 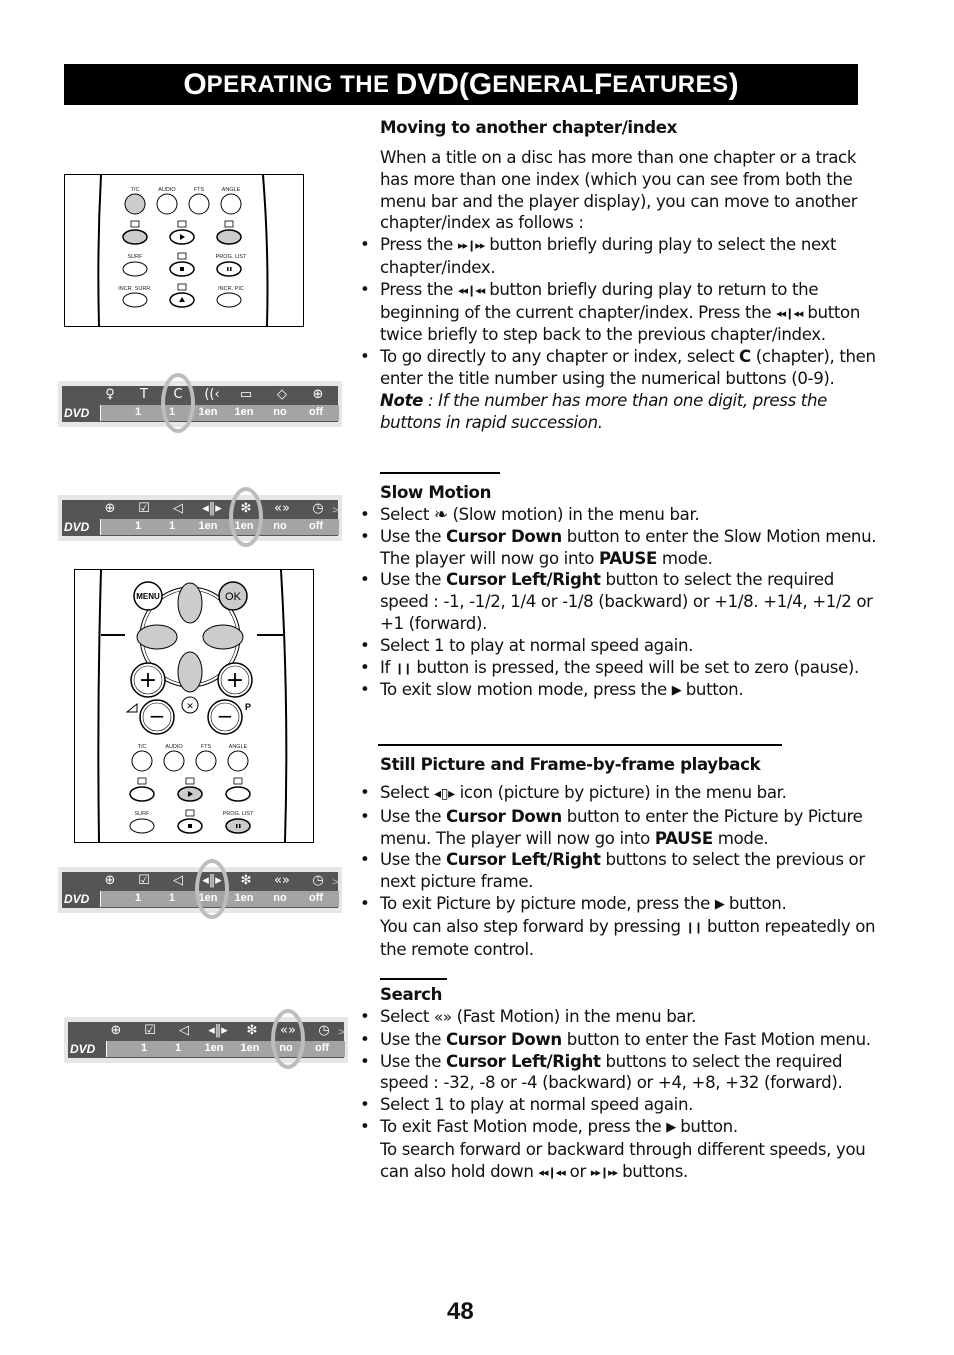 I want to click on label-incr-surr: INCR. SURR., so click(x=135, y=289).